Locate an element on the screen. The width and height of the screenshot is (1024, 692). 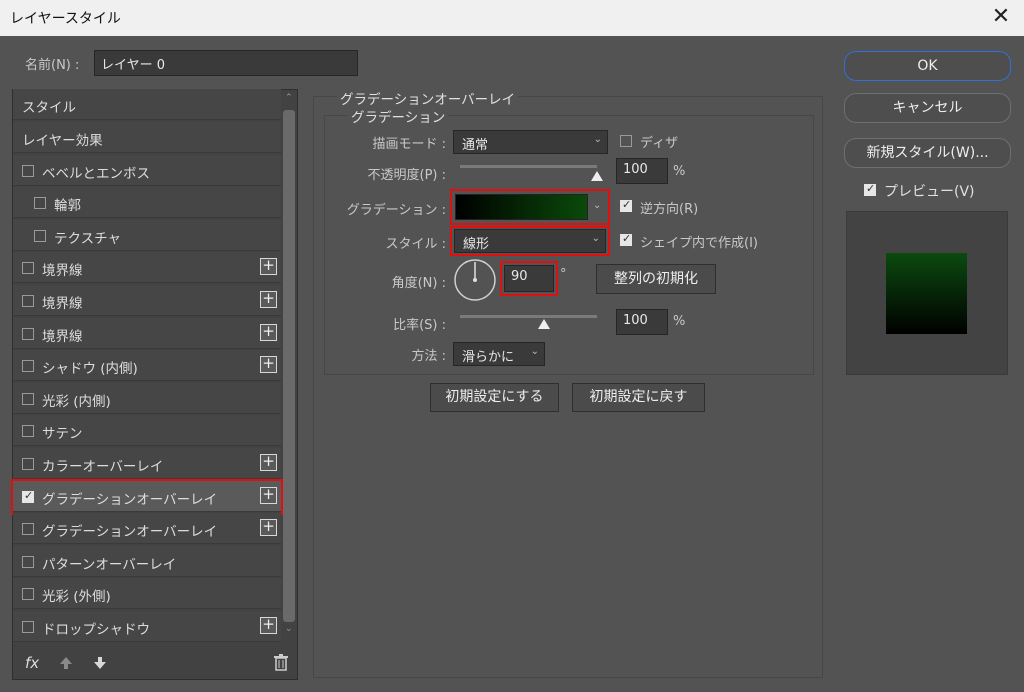
scale-input: 100 is located at coordinates (642, 322).